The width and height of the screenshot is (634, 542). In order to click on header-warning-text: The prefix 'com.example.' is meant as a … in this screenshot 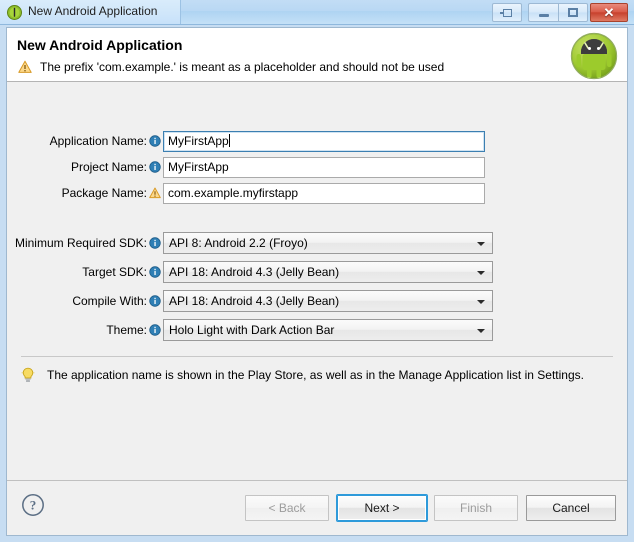, I will do `click(242, 67)`.